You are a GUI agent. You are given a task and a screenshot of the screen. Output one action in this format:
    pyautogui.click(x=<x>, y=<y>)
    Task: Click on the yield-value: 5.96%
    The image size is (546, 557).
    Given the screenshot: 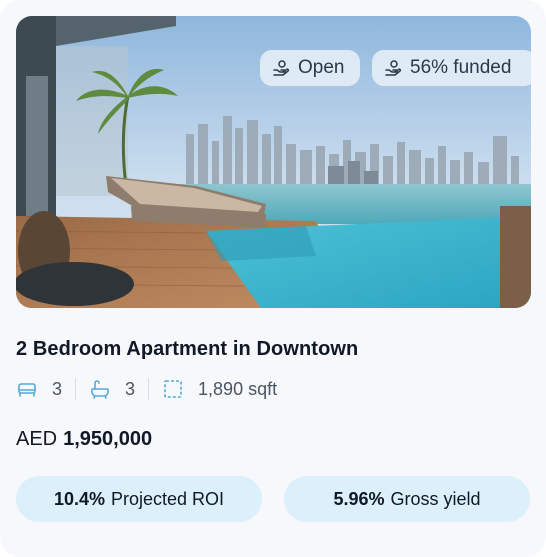 What is the action you would take?
    pyautogui.click(x=359, y=498)
    